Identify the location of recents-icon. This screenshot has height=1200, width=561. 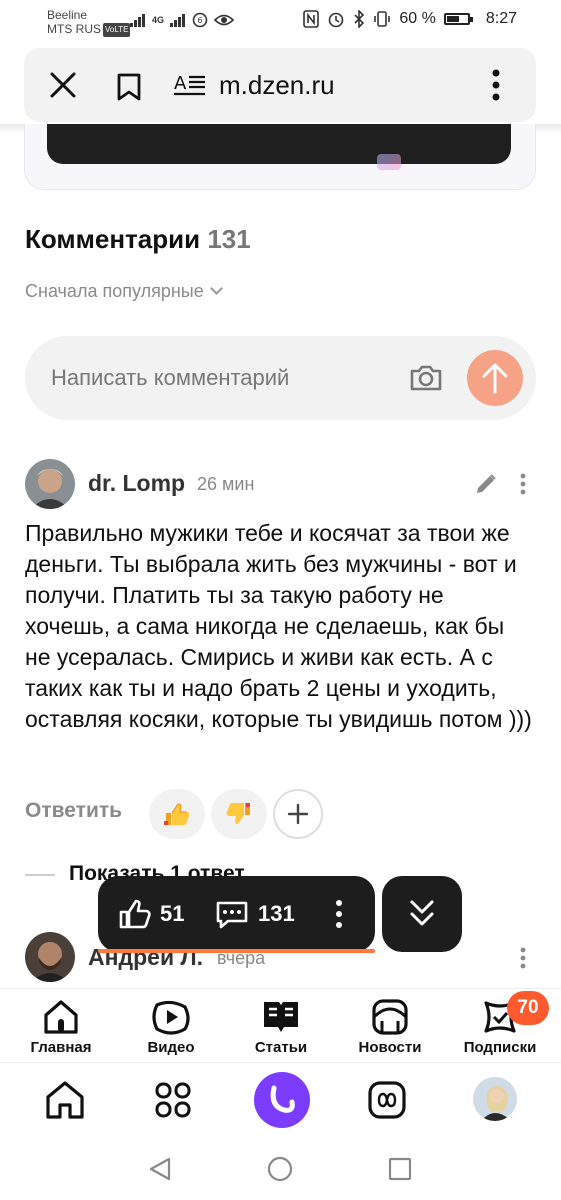
(400, 1169).